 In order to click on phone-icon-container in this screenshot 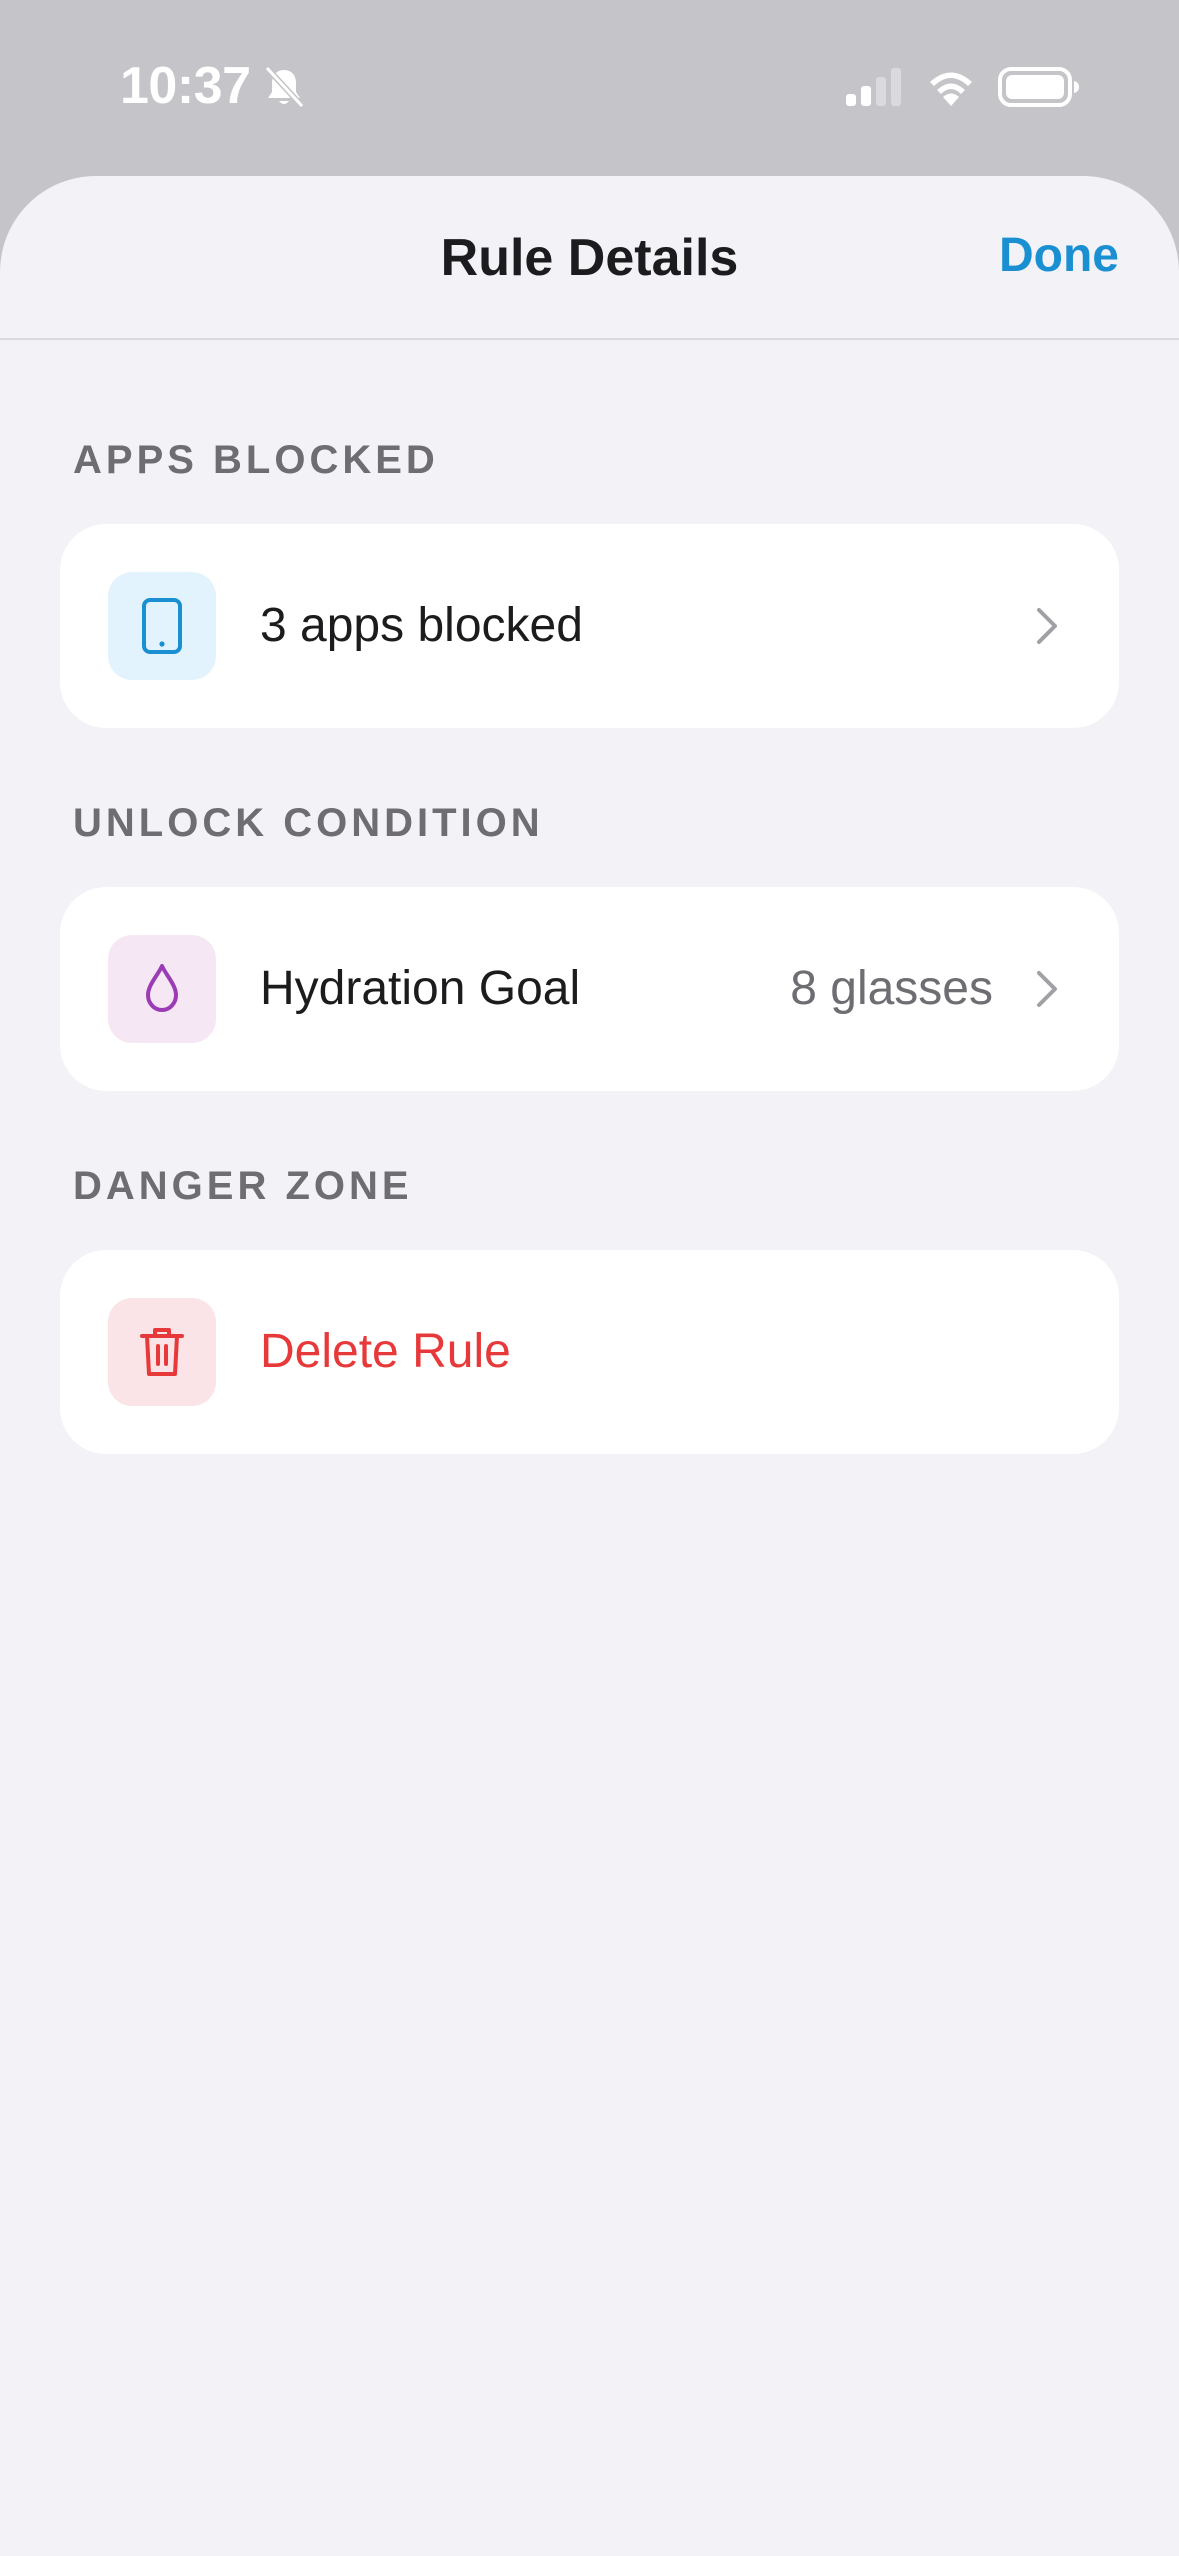, I will do `click(162, 626)`.